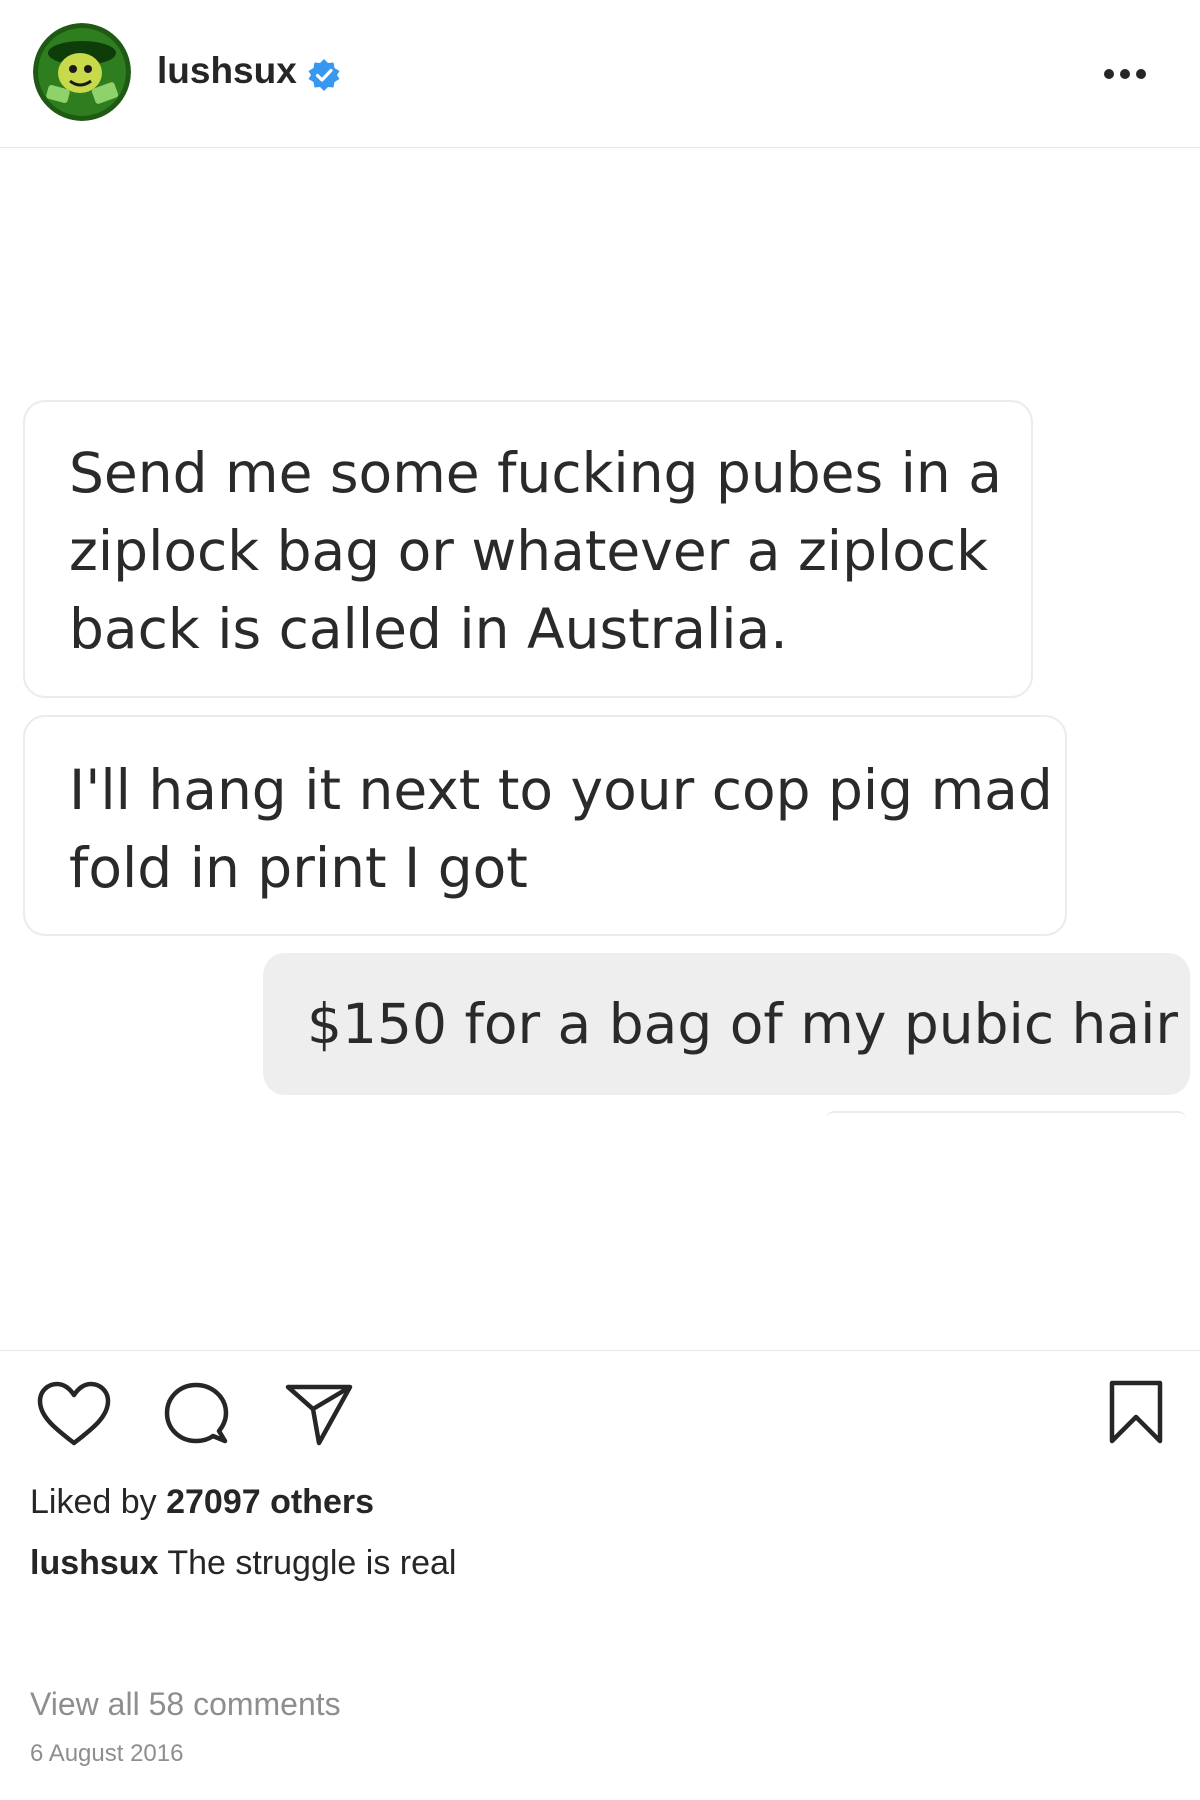  Describe the element at coordinates (561, 790) in the screenshot. I see `message-line: I'll hang it next to your cop pig mad` at that location.